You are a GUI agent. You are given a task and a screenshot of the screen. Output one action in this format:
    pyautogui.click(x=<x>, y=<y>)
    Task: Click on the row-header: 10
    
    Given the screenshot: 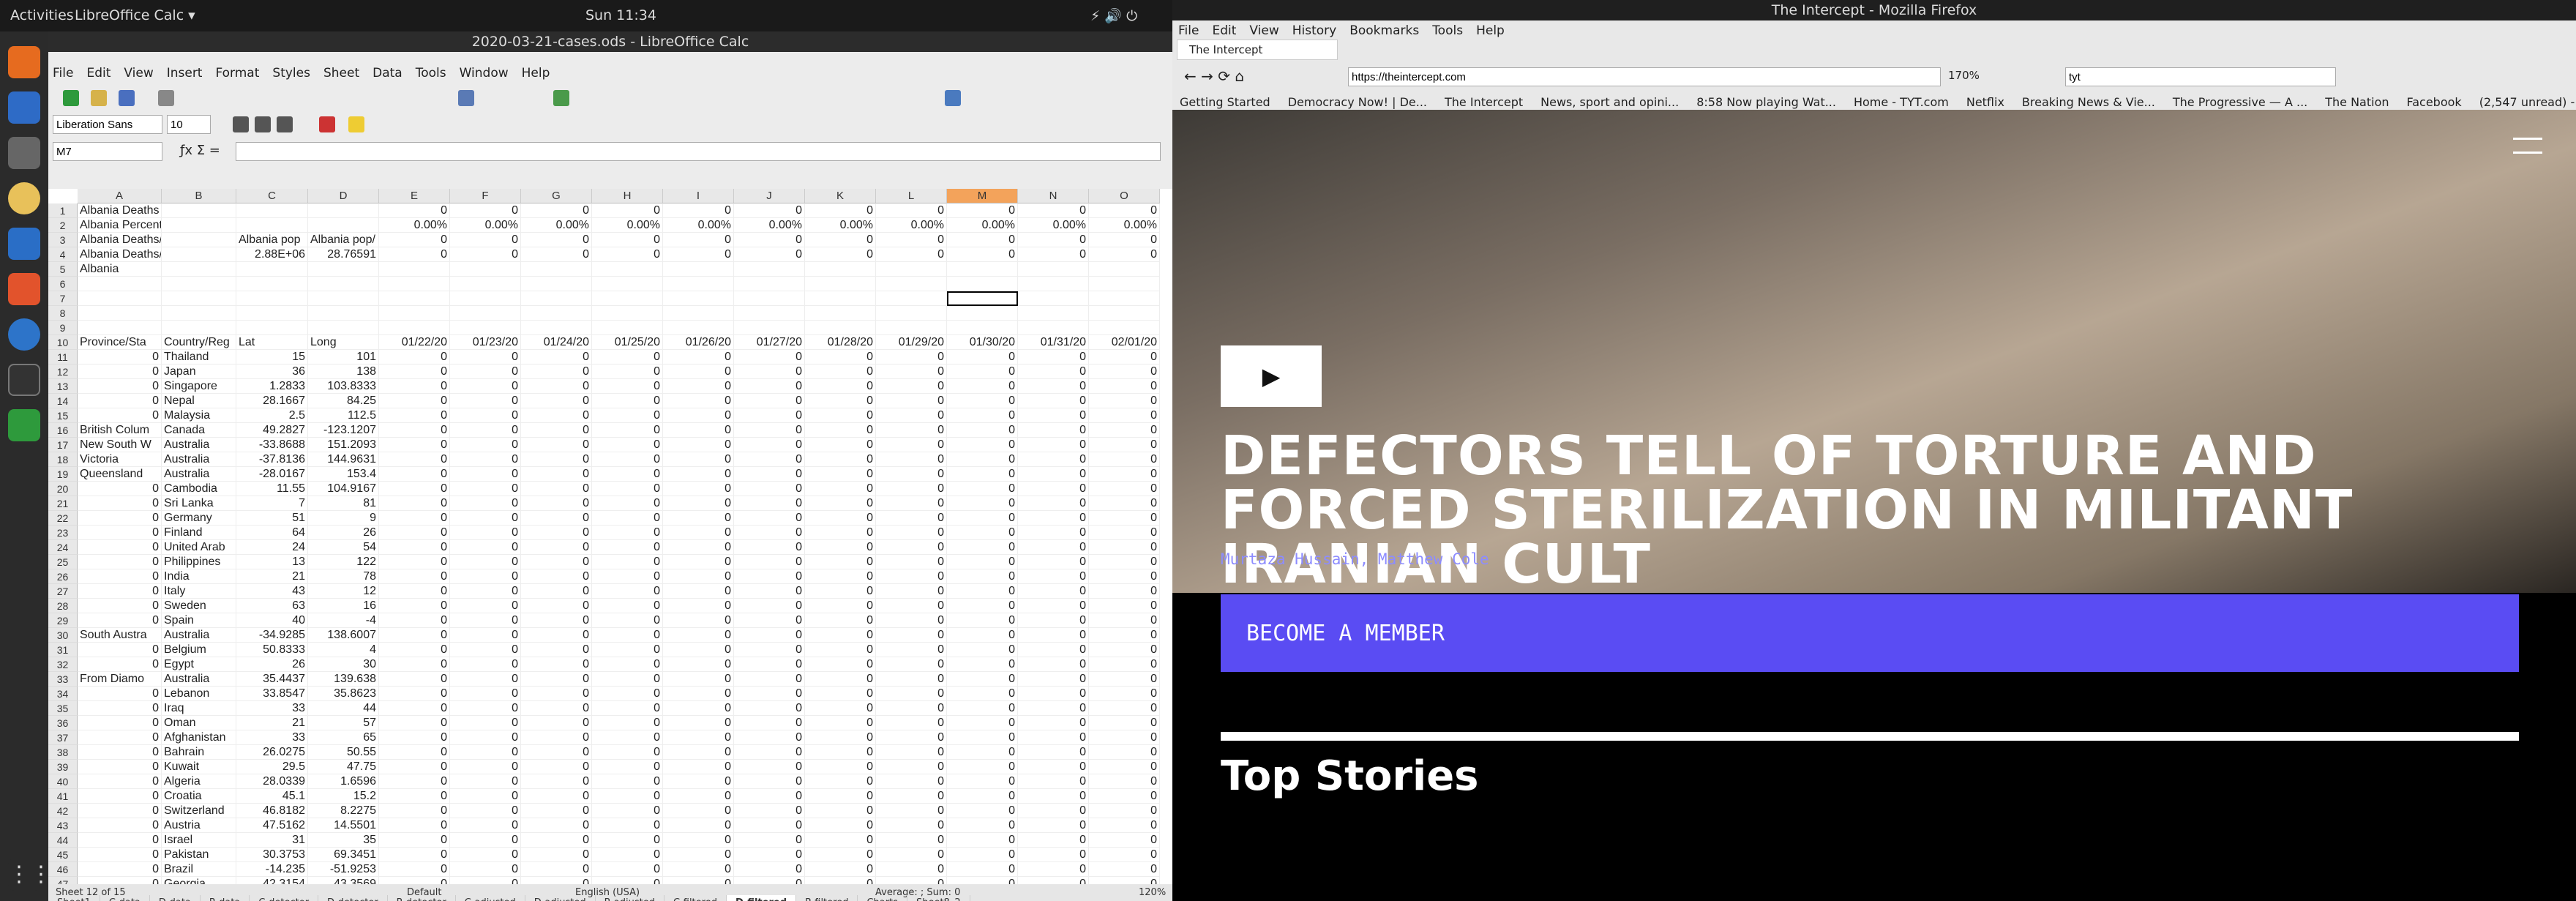 What is the action you would take?
    pyautogui.click(x=63, y=342)
    